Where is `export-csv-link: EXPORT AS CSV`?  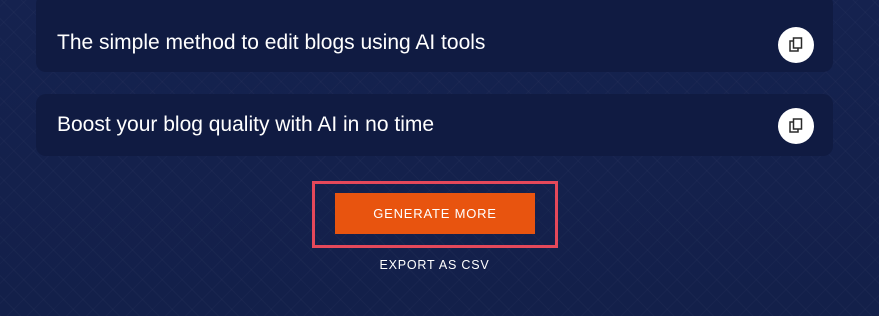
export-csv-link: EXPORT AS CSV is located at coordinates (435, 265).